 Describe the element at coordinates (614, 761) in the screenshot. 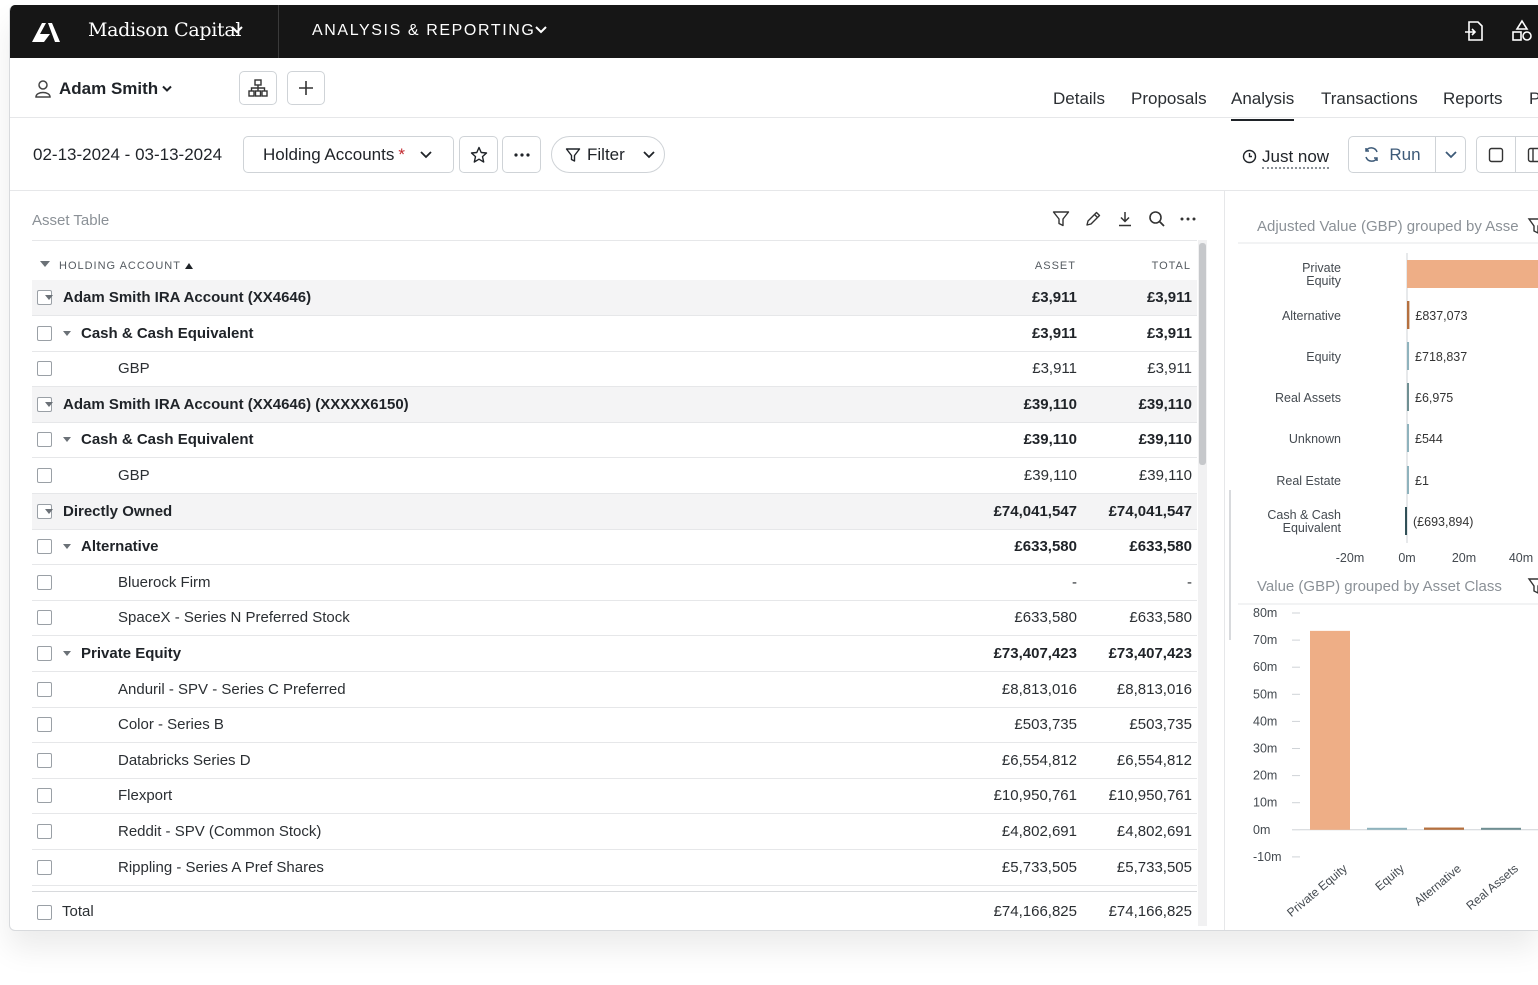

I see `table-row: Databricks Series D £6,554,812 £6,554,812` at that location.